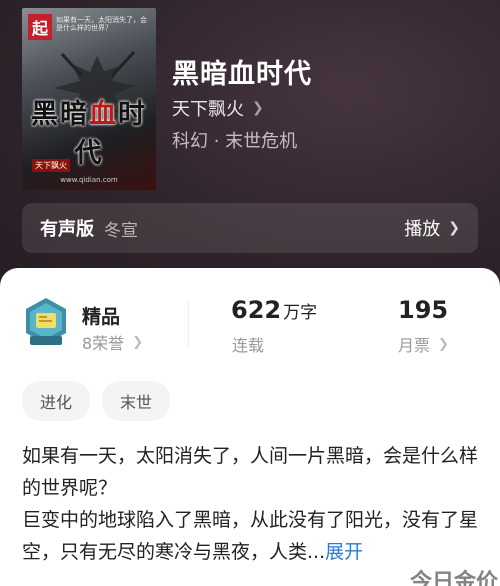 Image resolution: width=500 pixels, height=586 pixels. I want to click on tag-list: 进化 末世, so click(96, 401).